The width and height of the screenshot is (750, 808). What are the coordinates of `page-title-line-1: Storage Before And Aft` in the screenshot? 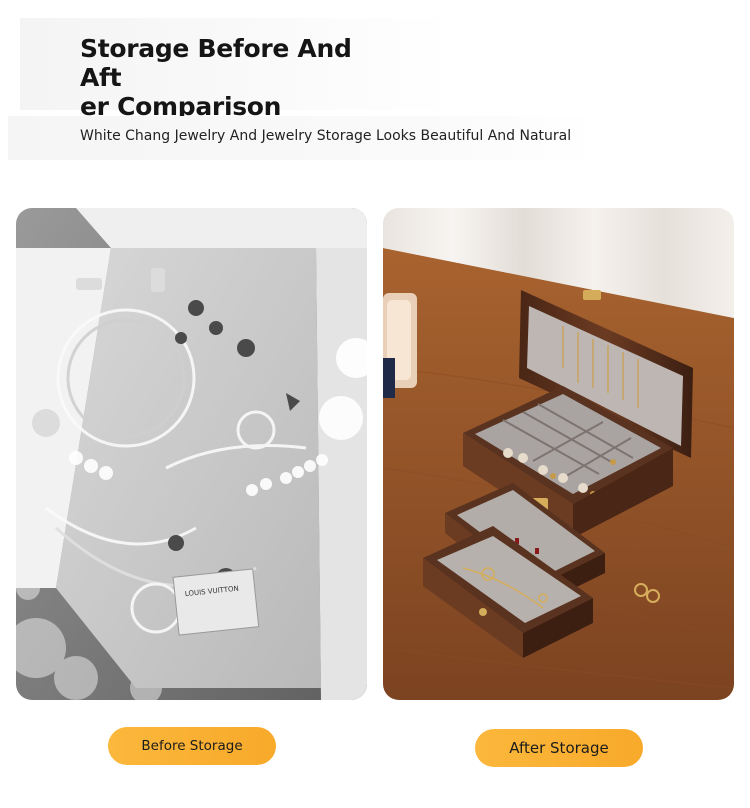 It's located at (216, 63).